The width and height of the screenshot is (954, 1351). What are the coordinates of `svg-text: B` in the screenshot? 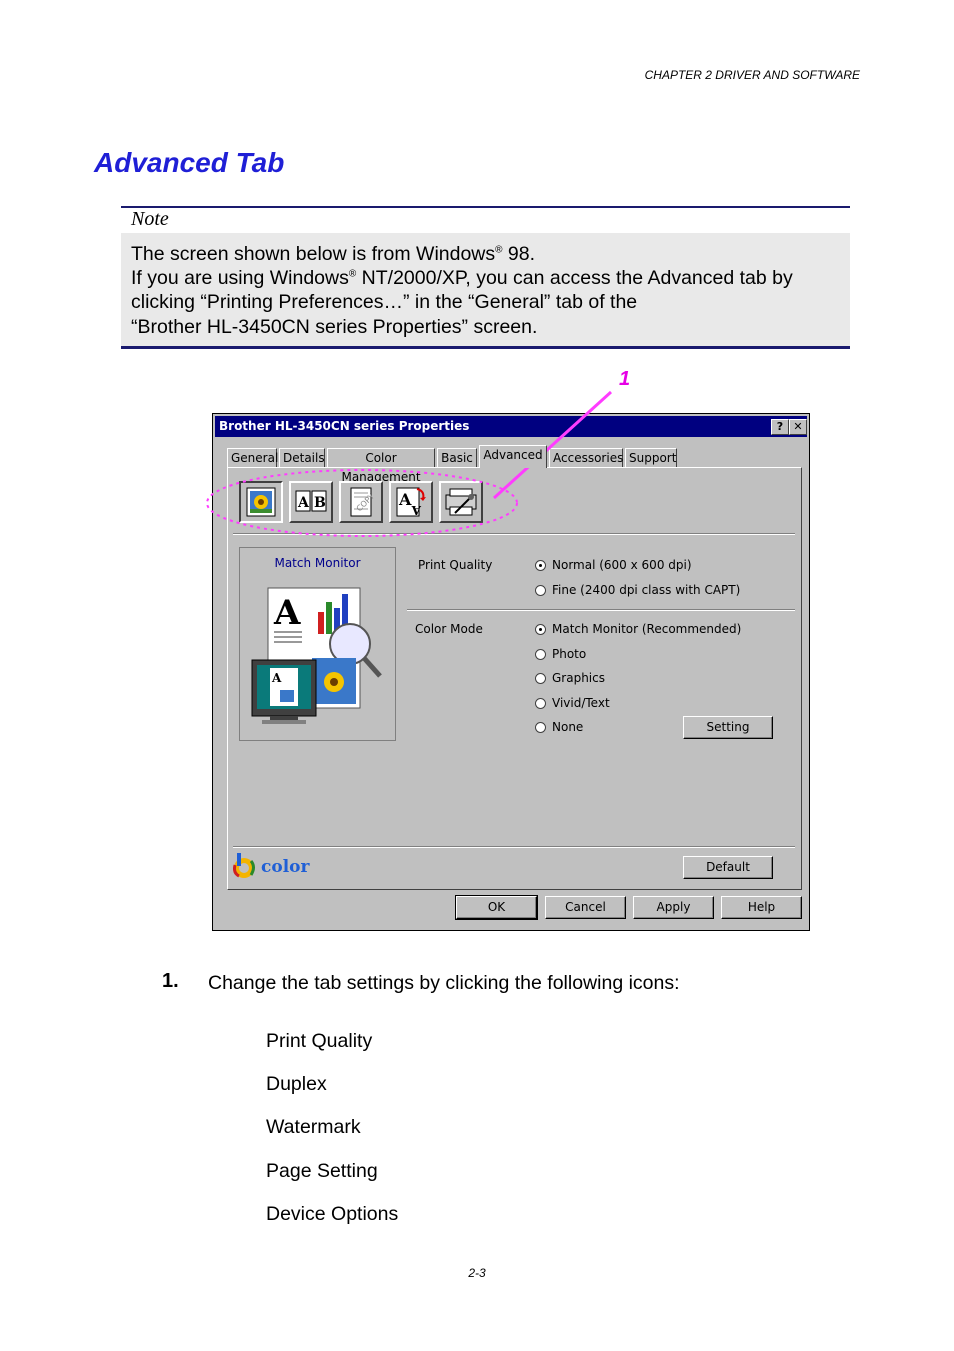 It's located at (320, 503).